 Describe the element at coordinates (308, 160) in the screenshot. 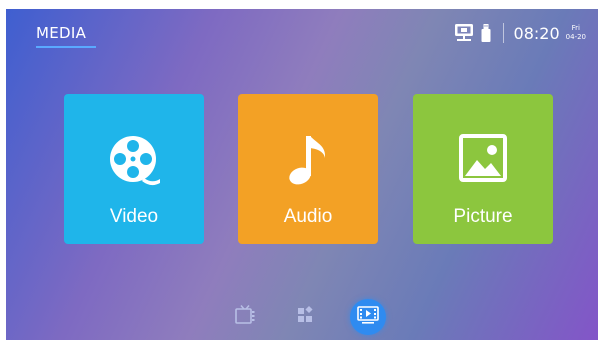

I see `music-note-icon` at that location.